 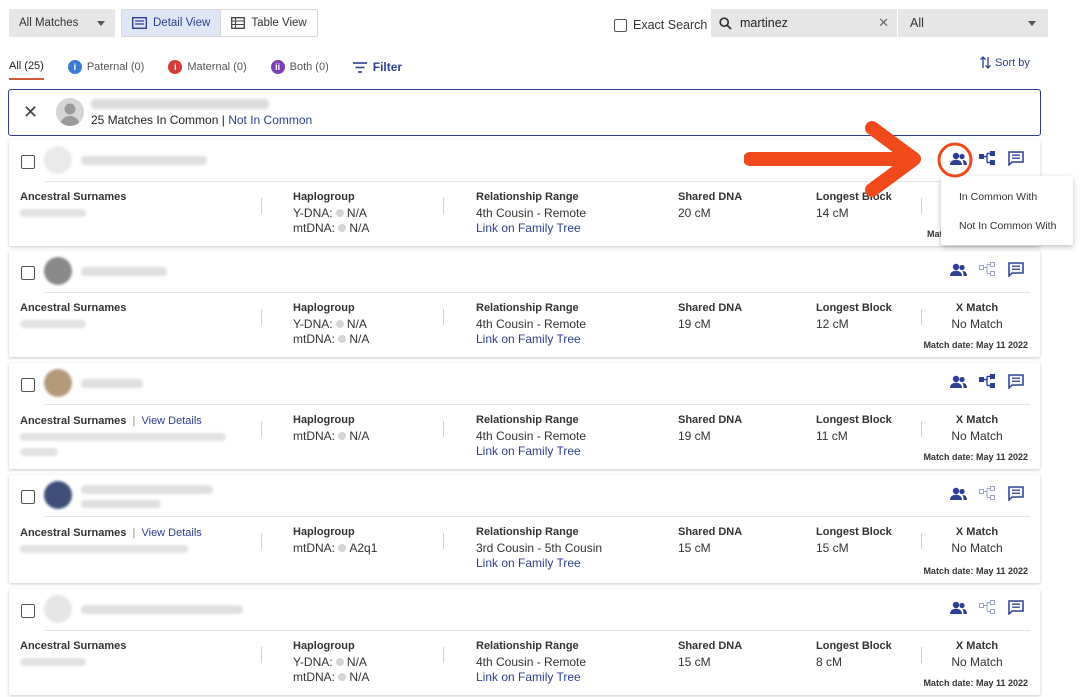 What do you see at coordinates (324, 532) in the screenshot?
I see `haplogroup-label: Haplogroup` at bounding box center [324, 532].